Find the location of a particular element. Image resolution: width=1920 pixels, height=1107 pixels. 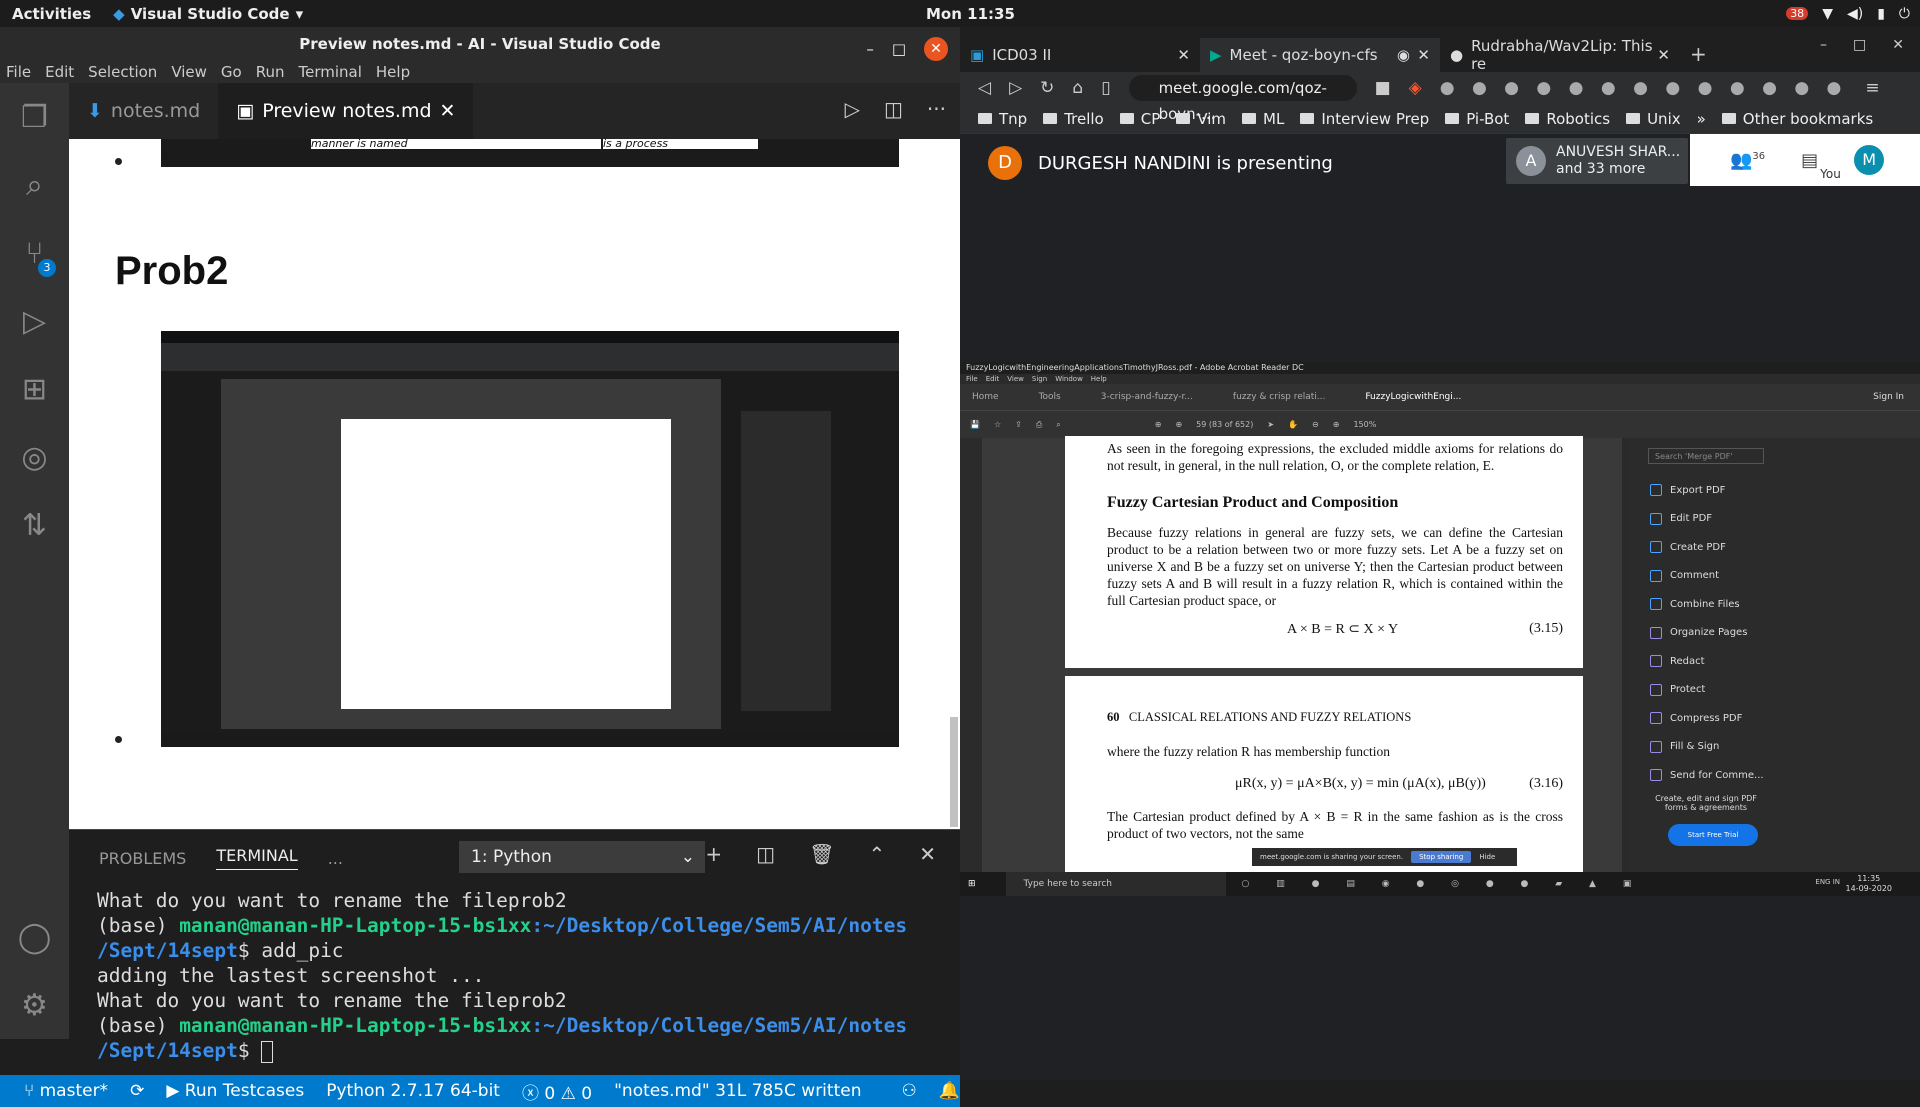

search-icon: ⌕ is located at coordinates (34, 185).